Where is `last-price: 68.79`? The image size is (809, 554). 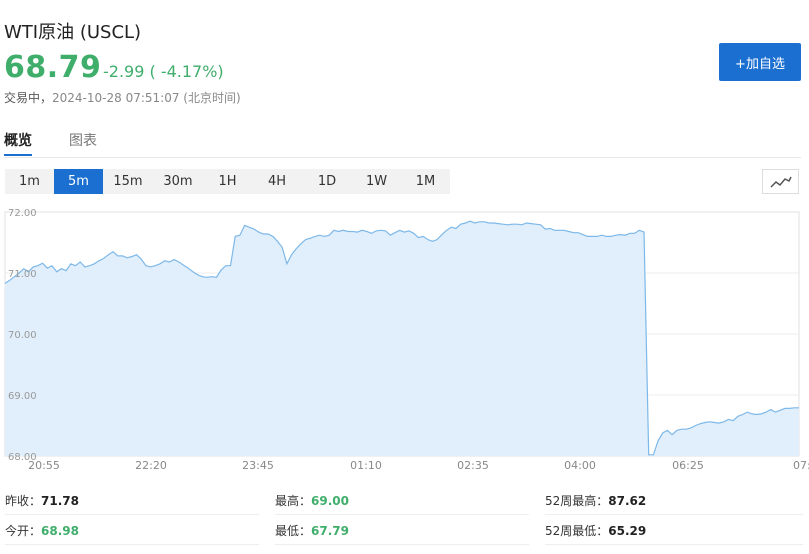
last-price: 68.79 is located at coordinates (53, 67).